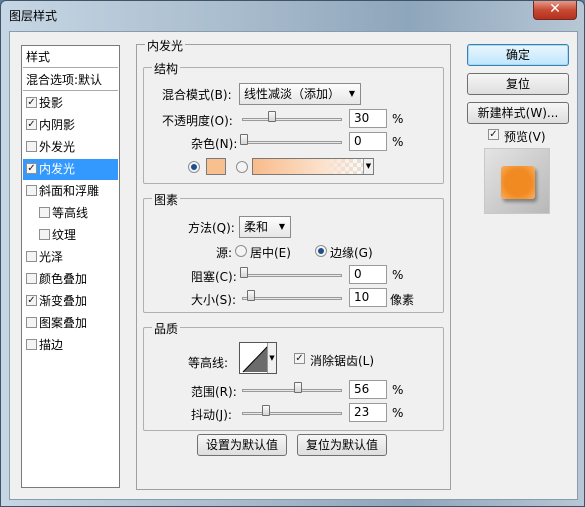 This screenshot has height=507, width=585. Describe the element at coordinates (272, 116) in the screenshot. I see `opacity-slider-thumb` at that location.